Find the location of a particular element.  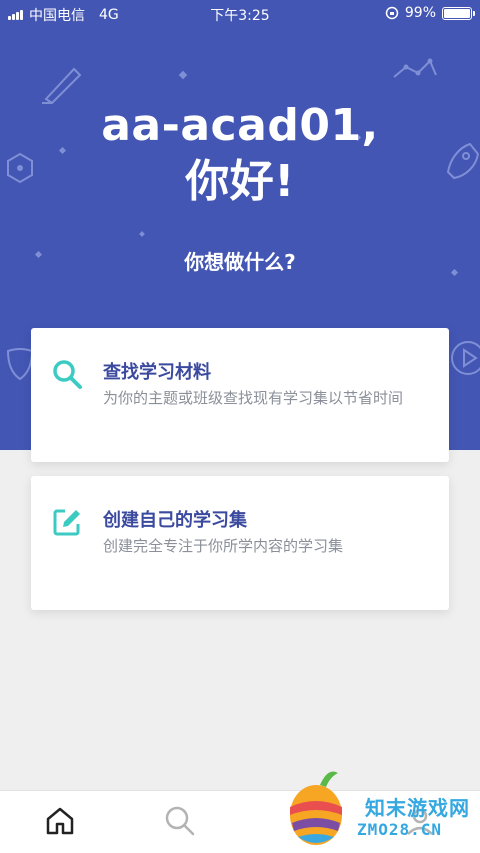

home-icon is located at coordinates (60, 821).